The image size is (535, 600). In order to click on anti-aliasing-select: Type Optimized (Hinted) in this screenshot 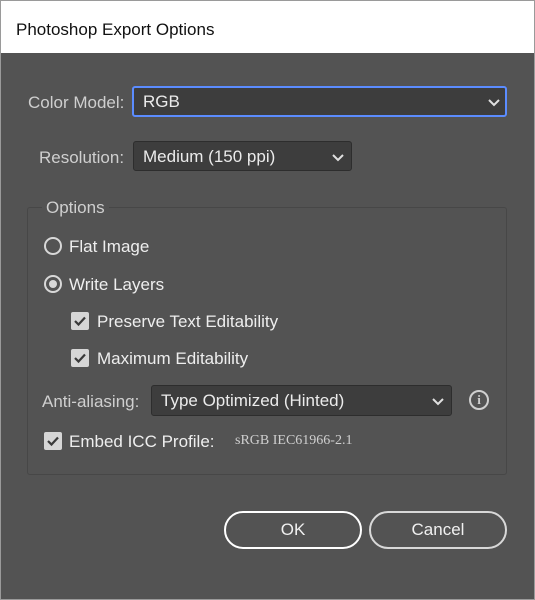, I will do `click(301, 400)`.